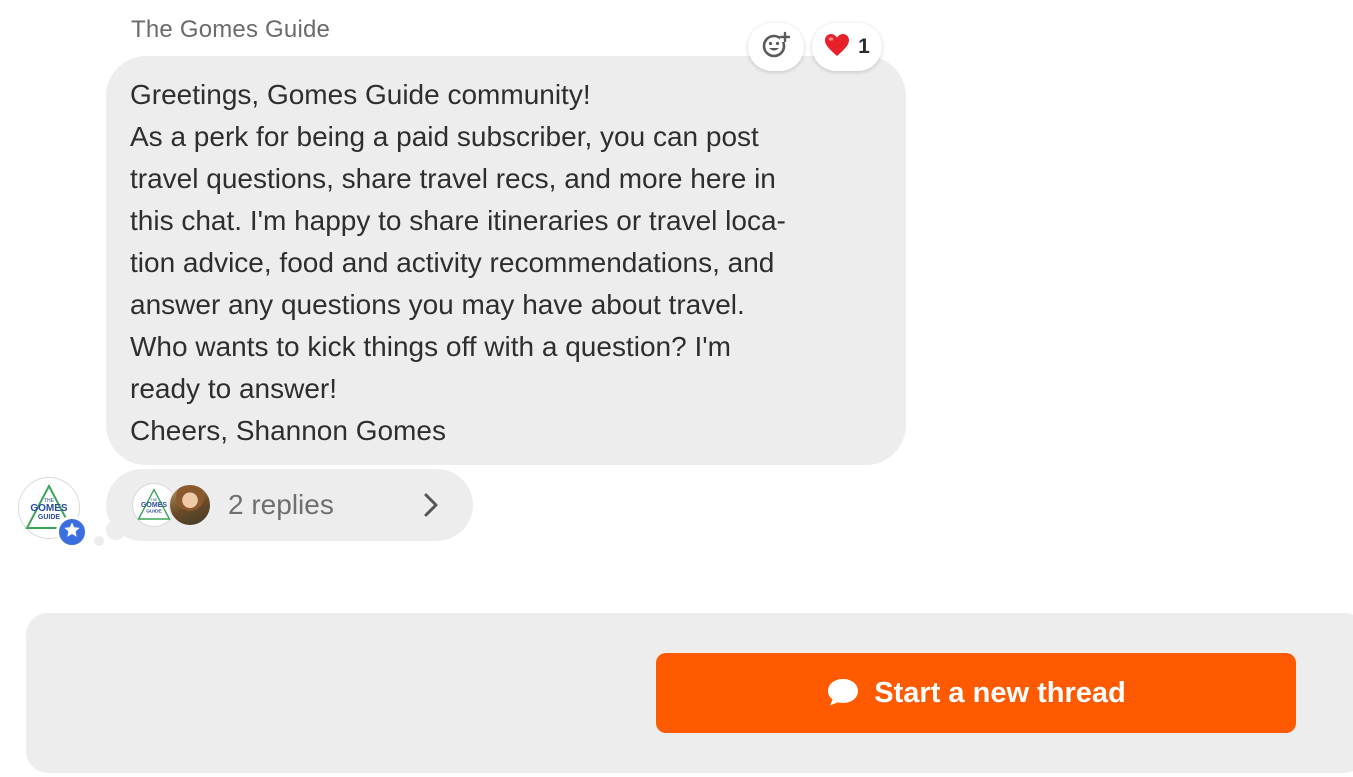 The height and width of the screenshot is (777, 1353). Describe the element at coordinates (190, 505) in the screenshot. I see `reply-avatar-user-photo` at that location.